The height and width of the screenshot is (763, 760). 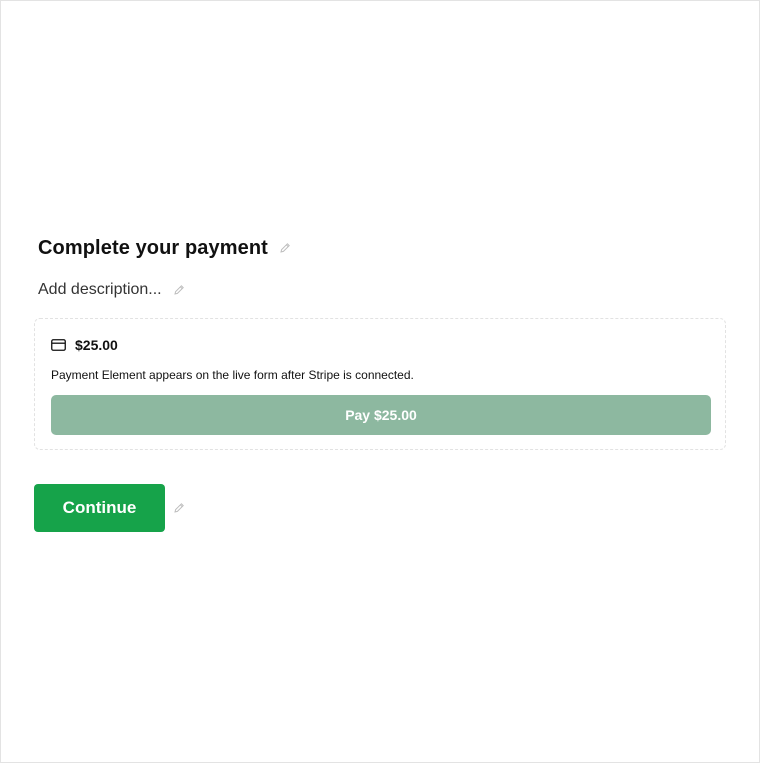 What do you see at coordinates (381, 415) in the screenshot?
I see `pay-button: Pay $25.00` at bounding box center [381, 415].